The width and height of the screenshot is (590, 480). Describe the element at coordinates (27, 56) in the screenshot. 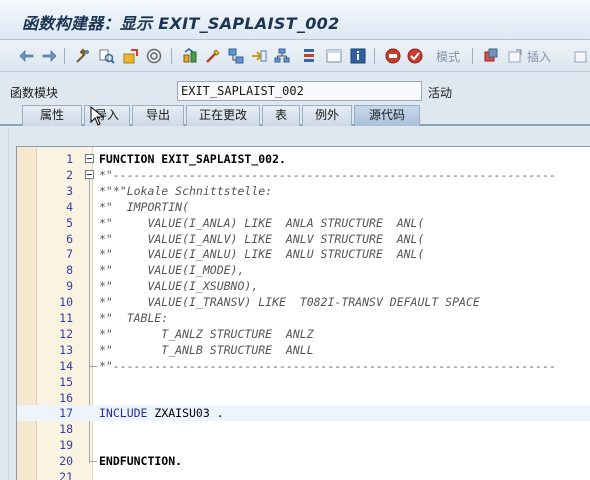

I see `back-arrow-icon` at that location.